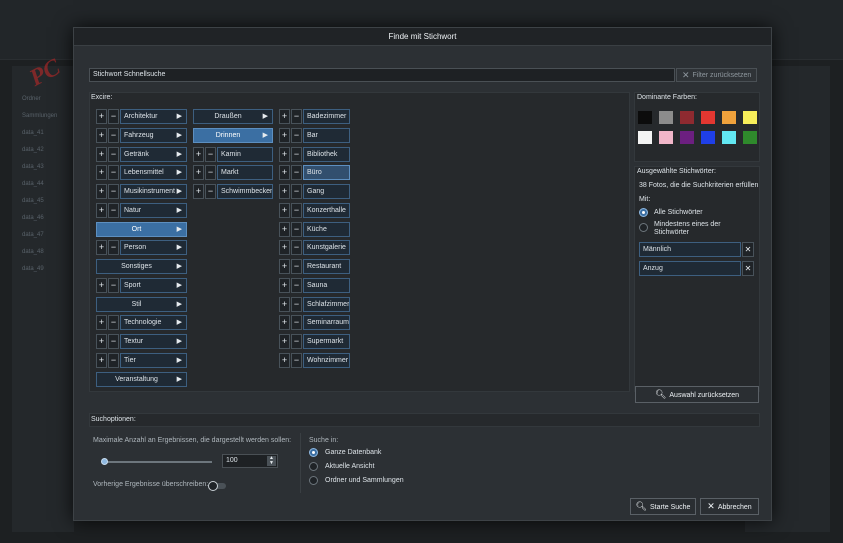 Image resolution: width=843 pixels, height=543 pixels. What do you see at coordinates (153, 135) in the screenshot?
I see `keyword-fahrzeug-label: Fahrzeug ▶` at bounding box center [153, 135].